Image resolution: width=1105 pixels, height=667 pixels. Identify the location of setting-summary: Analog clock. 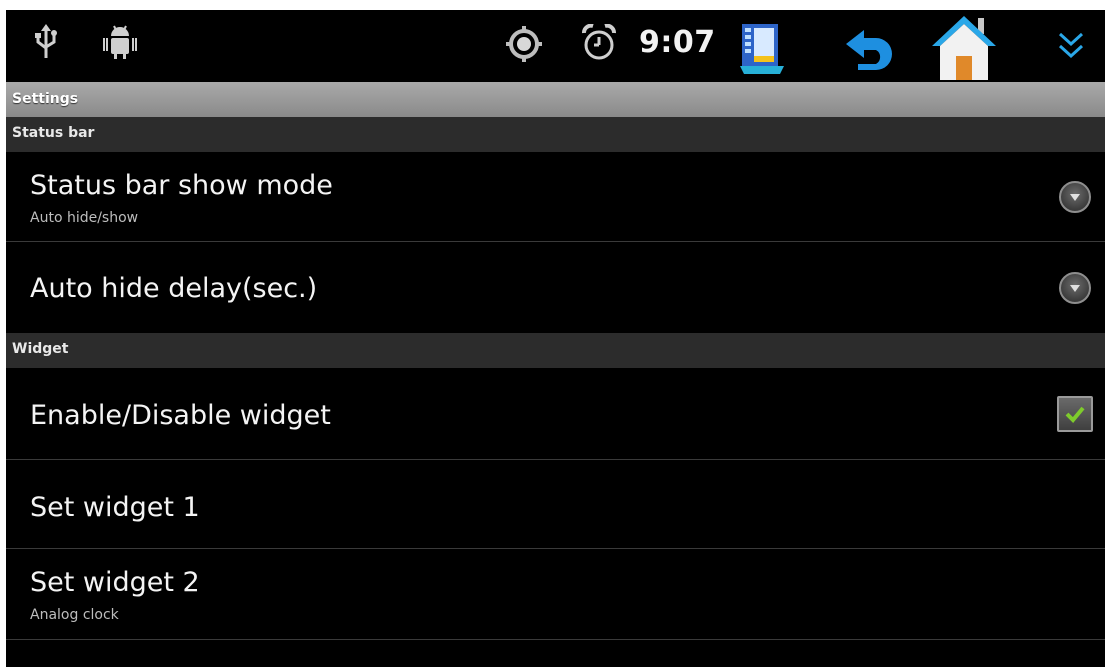
(74, 615).